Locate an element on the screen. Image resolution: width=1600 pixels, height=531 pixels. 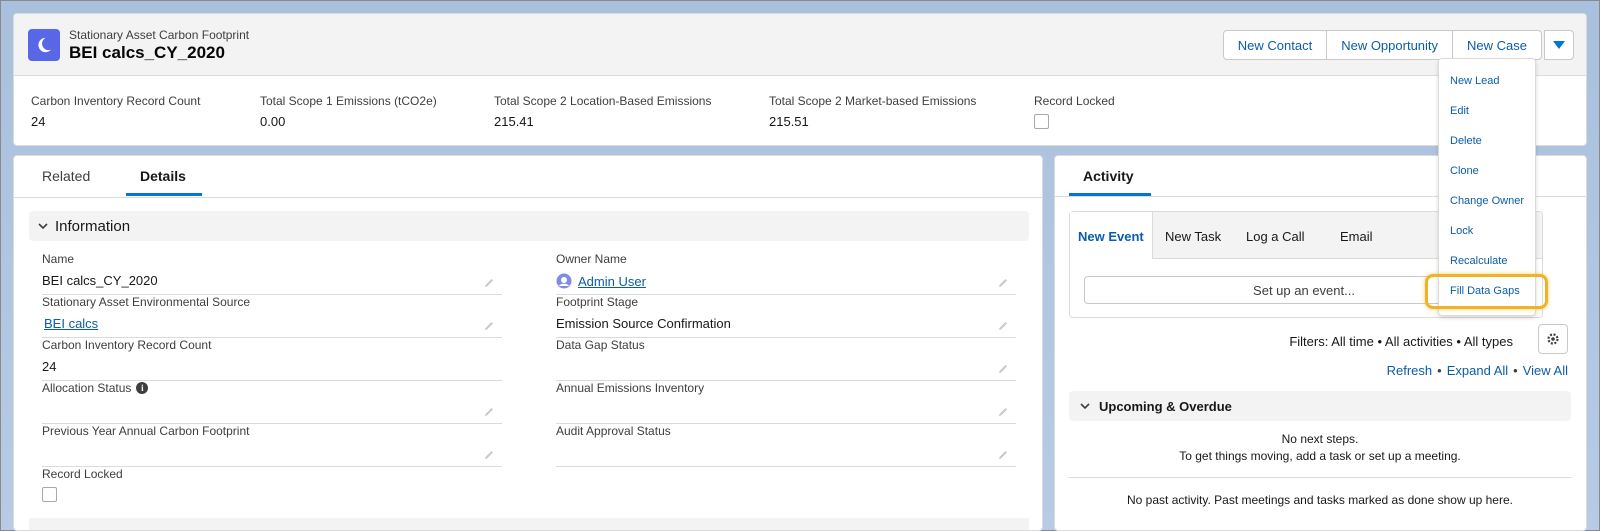
field-value: Emission Source Confirmation is located at coordinates (643, 323).